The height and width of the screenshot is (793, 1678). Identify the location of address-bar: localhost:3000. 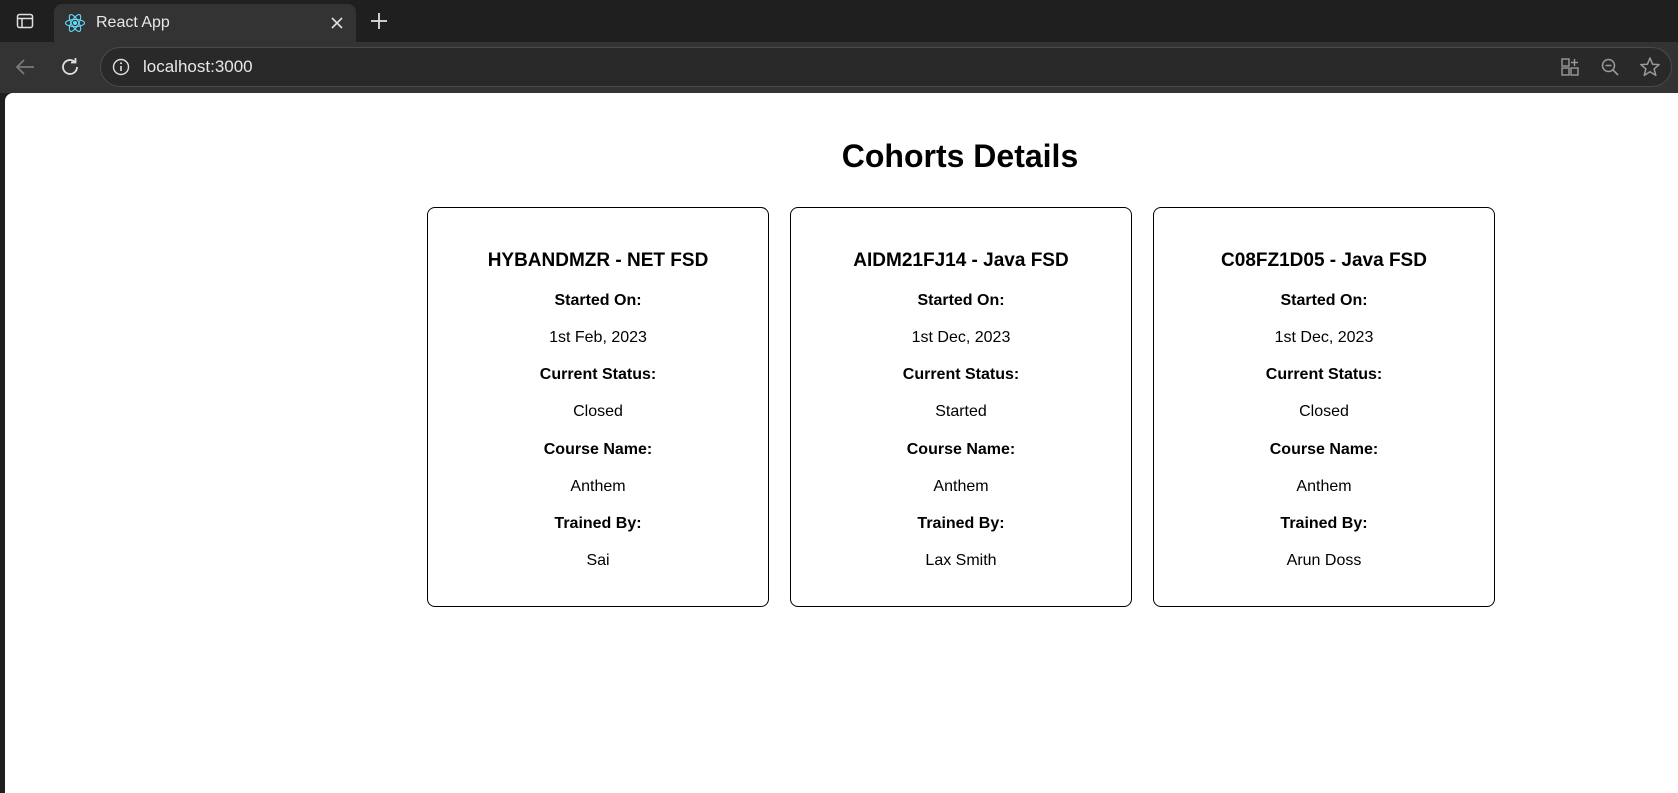
(886, 67).